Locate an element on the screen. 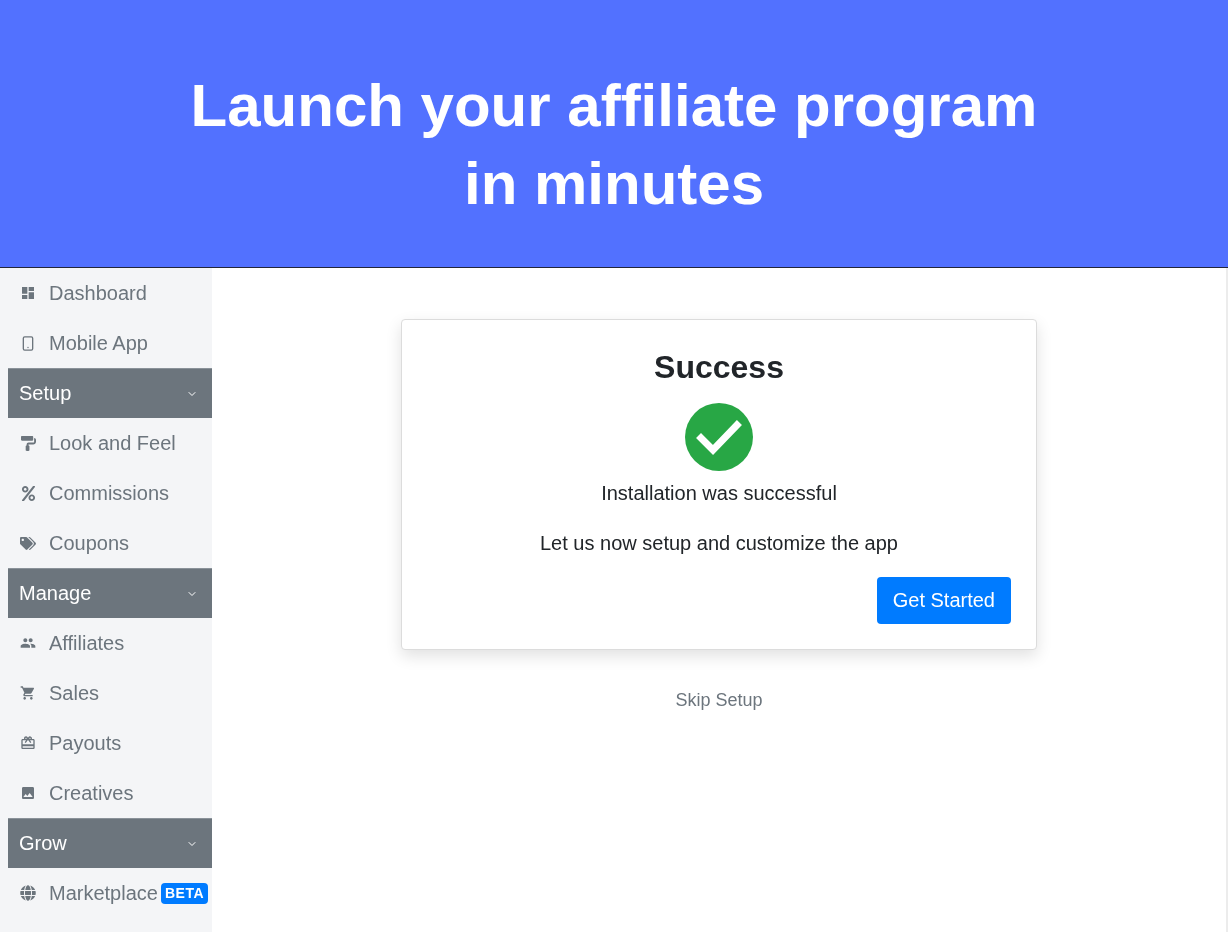 This screenshot has height=932, width=1228. section-header: Manage is located at coordinates (110, 593).